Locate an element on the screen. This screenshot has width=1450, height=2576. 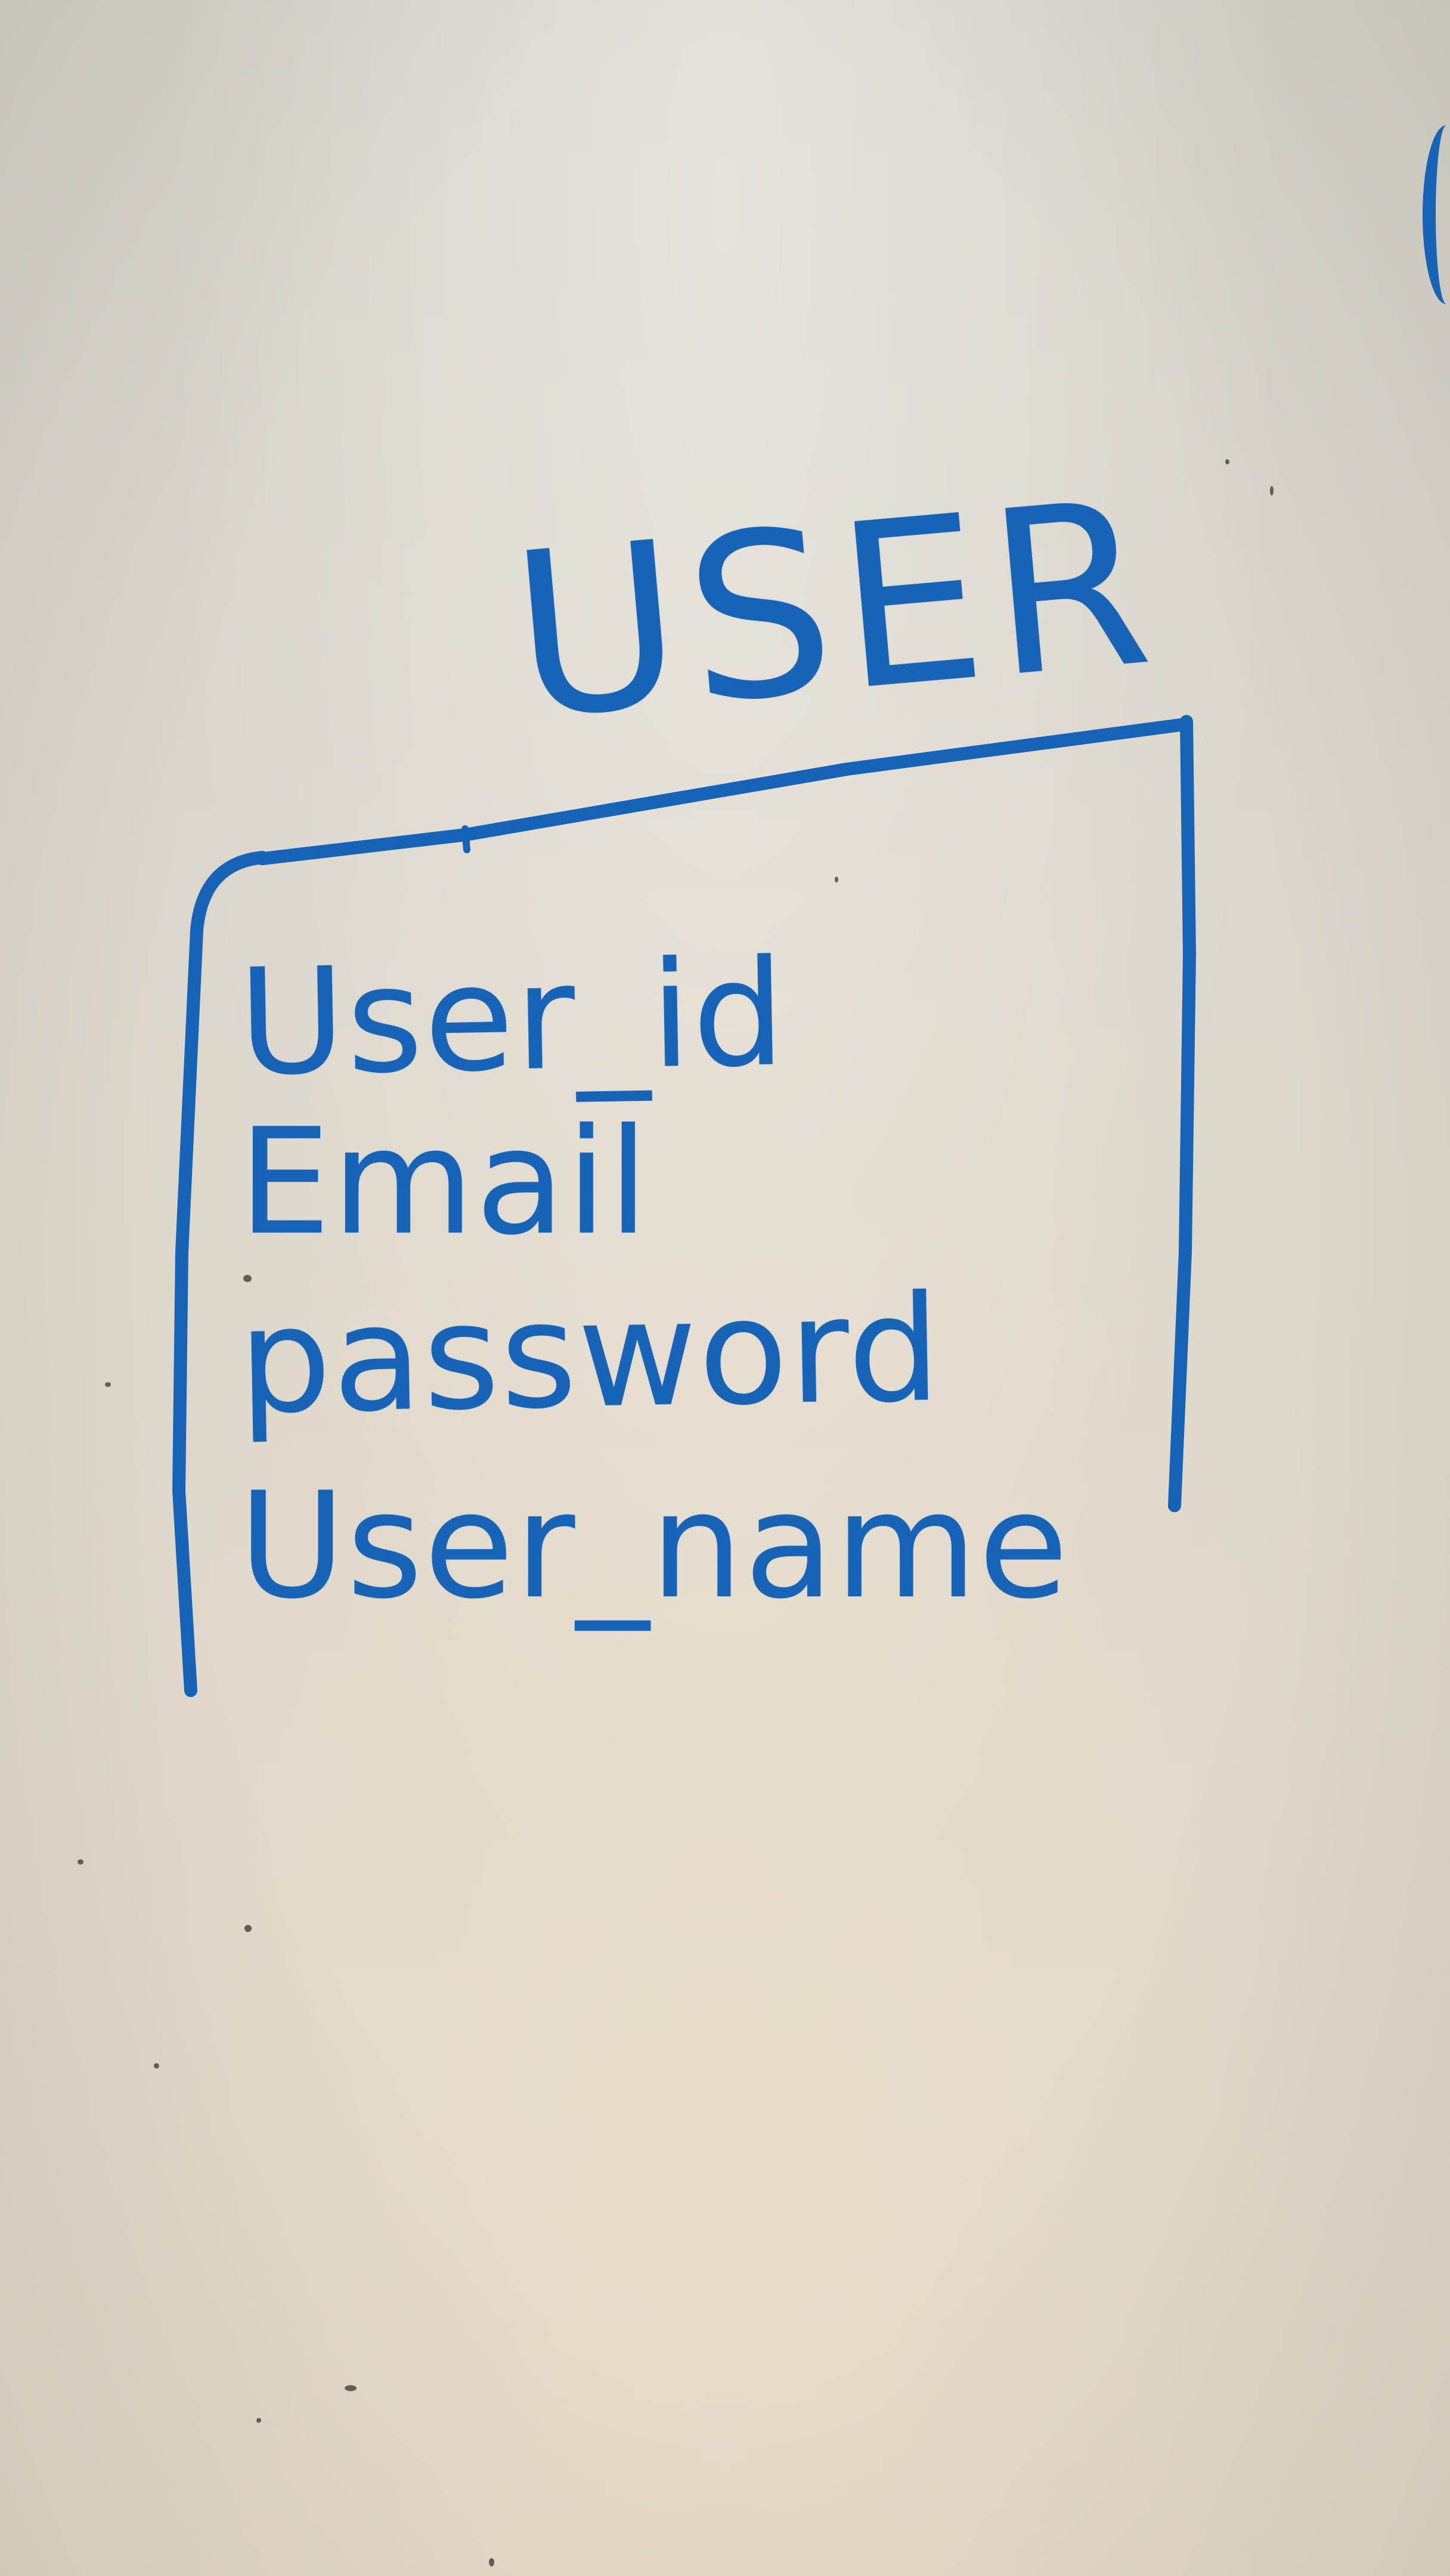
entity-box-top-tick is located at coordinates (465, 839).